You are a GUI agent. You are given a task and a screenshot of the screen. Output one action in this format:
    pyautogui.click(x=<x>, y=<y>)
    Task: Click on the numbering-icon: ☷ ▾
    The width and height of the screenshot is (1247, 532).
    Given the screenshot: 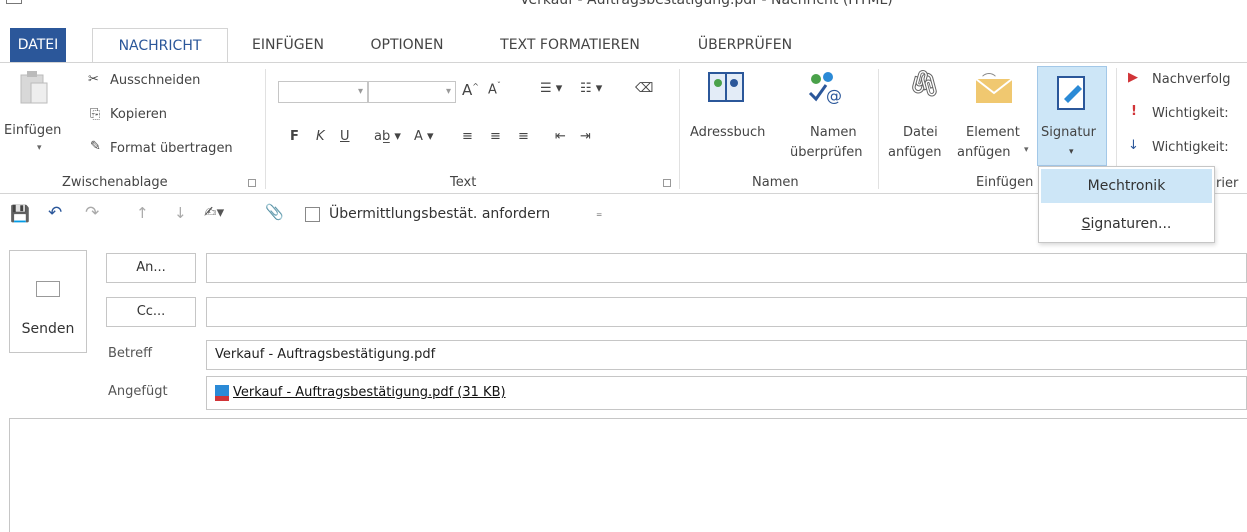 What is the action you would take?
    pyautogui.click(x=591, y=88)
    